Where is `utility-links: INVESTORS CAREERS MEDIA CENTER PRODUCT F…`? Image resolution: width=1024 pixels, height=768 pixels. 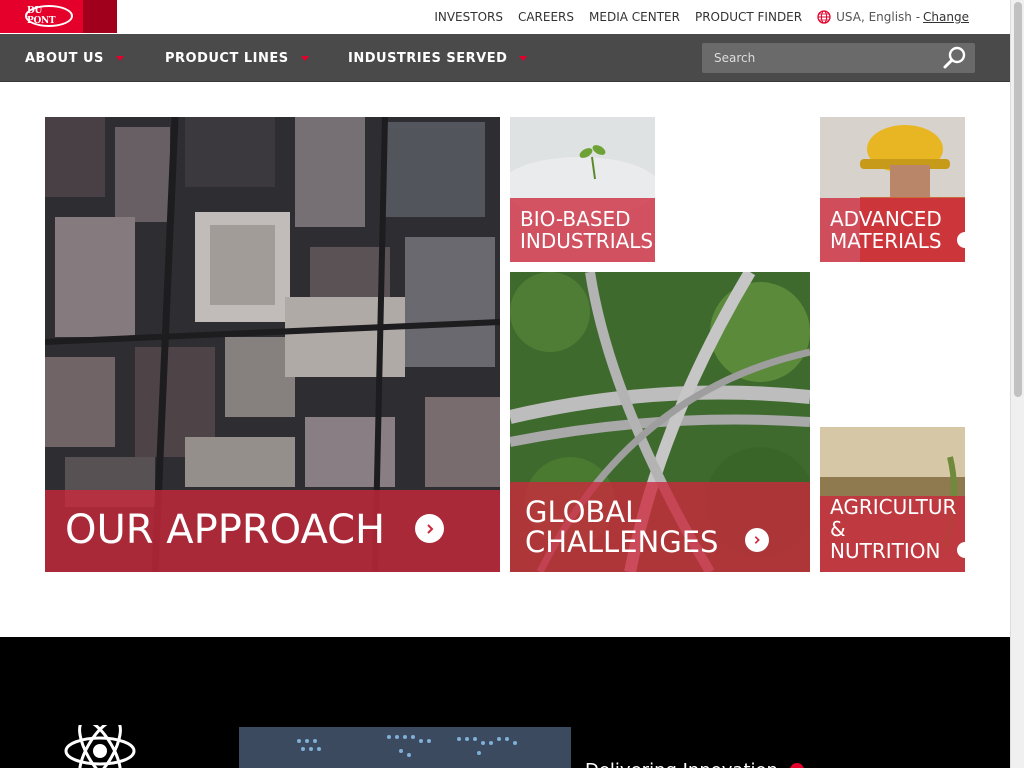
utility-links: INVESTORS CAREERS MEDIA CENTER PRODUCT F… is located at coordinates (694, 17).